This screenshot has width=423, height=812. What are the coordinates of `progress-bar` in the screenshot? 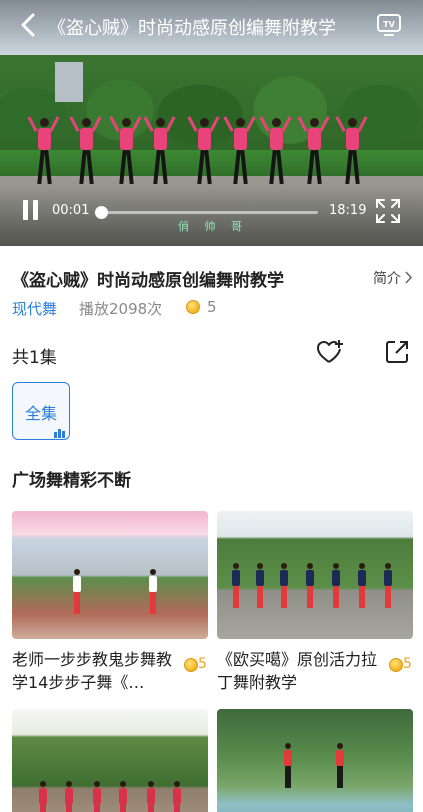 It's located at (206, 212).